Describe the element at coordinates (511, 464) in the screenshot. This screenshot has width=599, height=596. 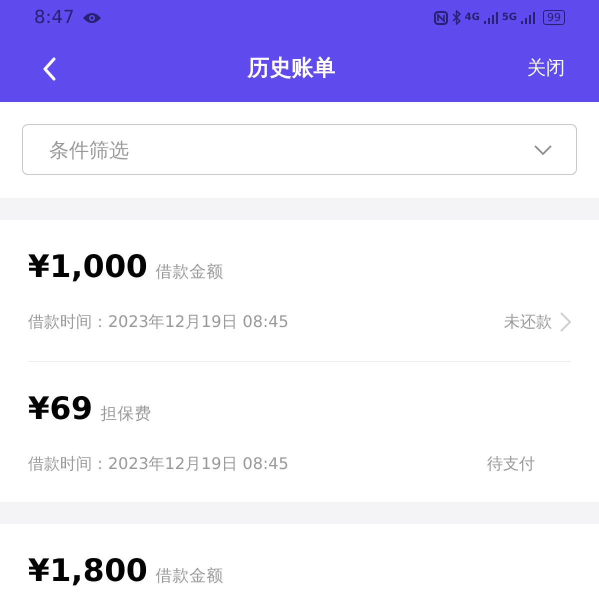
I see `bill-status: 待支付` at that location.